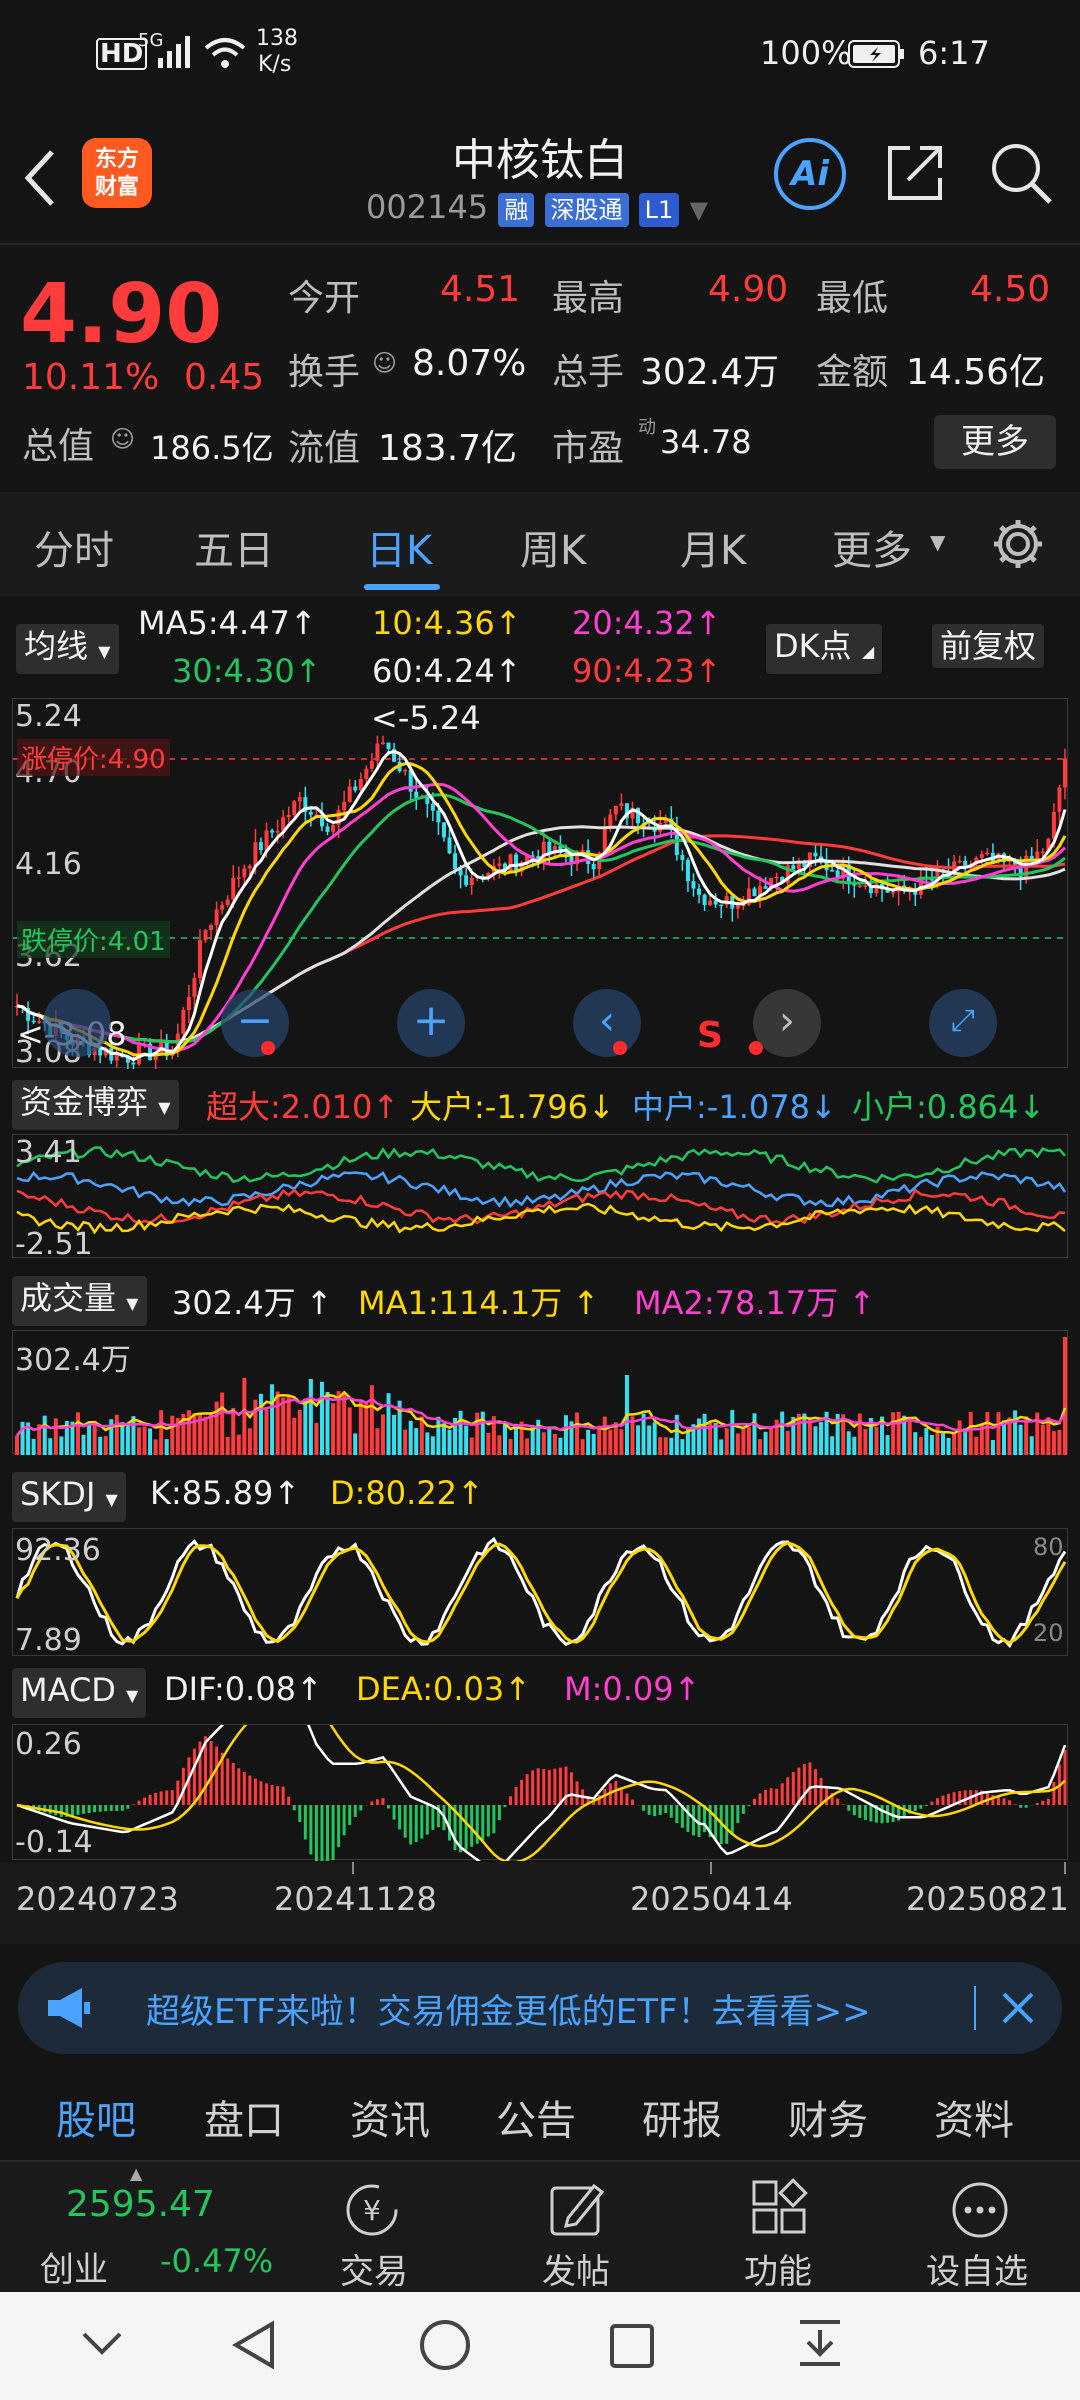  I want to click on dk-point-toggle: DK点 ◢, so click(824, 649).